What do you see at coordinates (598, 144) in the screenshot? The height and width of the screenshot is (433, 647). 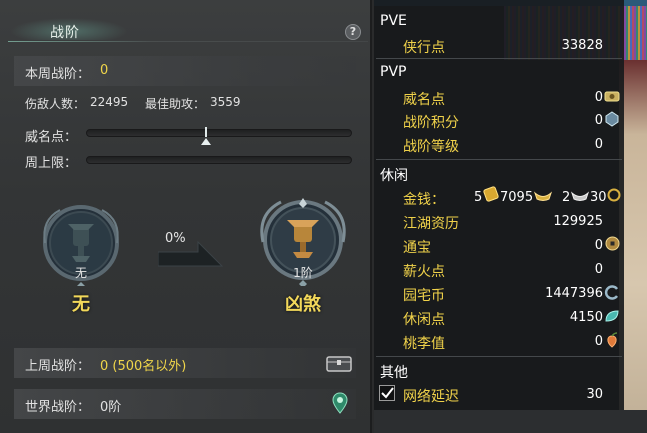 I see `rank-level-value: 0` at bounding box center [598, 144].